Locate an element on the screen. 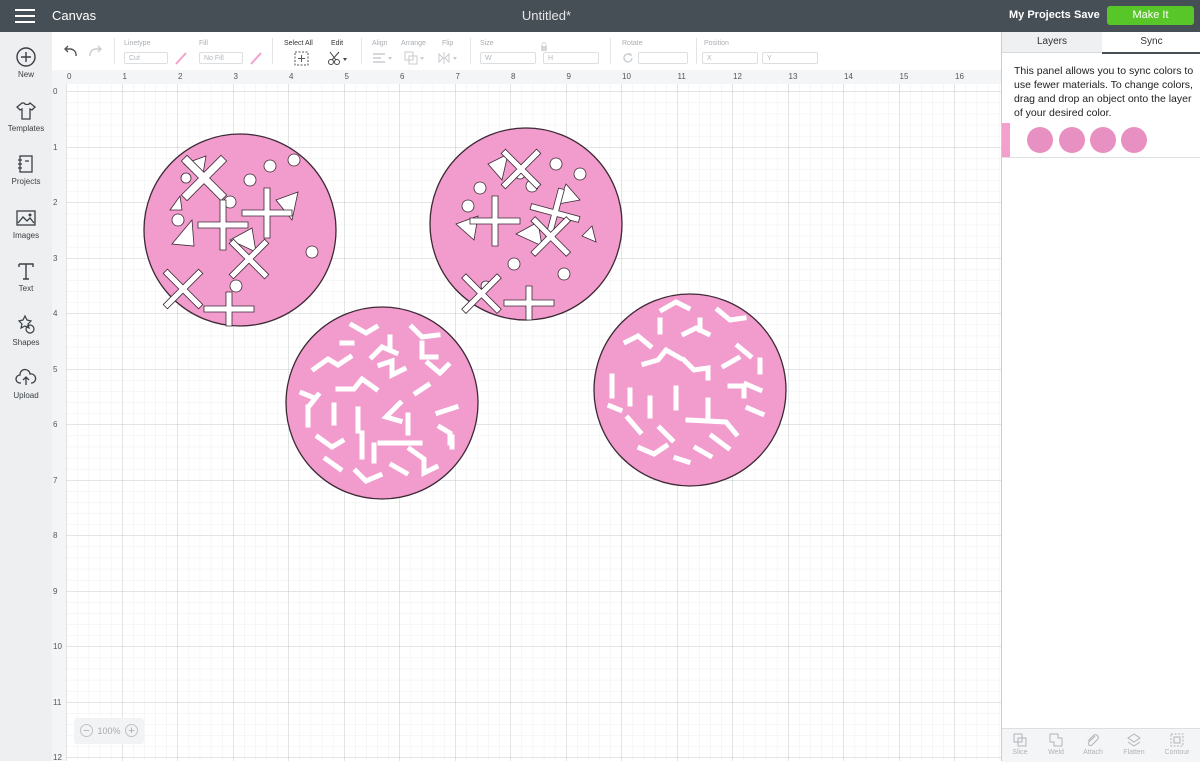 The height and width of the screenshot is (762, 1200). linetype-label: Linetype is located at coordinates (137, 43).